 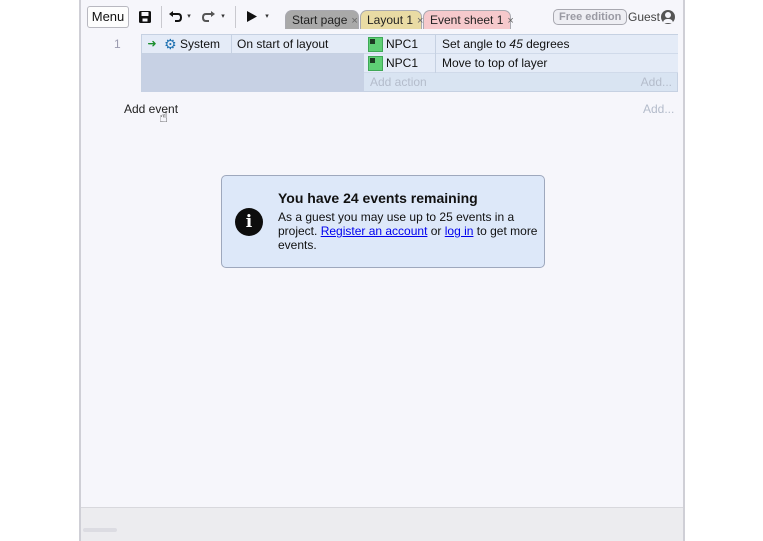 What do you see at coordinates (223, 17) in the screenshot?
I see `redo-dropdown-icon: ▾` at bounding box center [223, 17].